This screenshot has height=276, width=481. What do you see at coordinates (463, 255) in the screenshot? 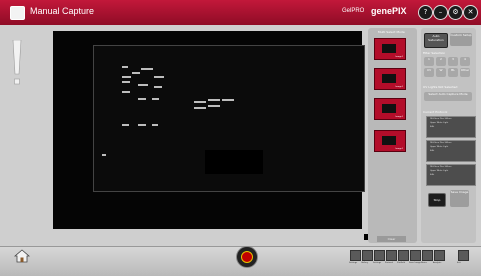
I see `exit-icon` at bounding box center [463, 255].